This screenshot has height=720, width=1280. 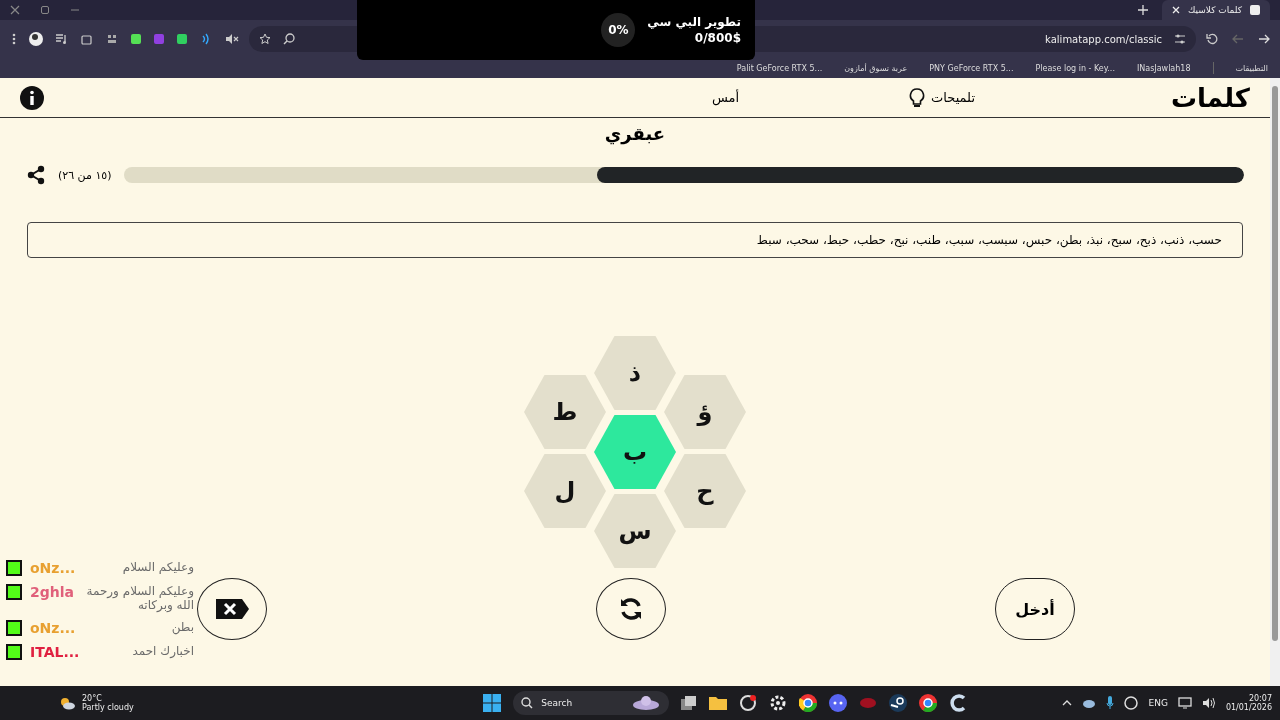 I want to click on shuffle-icon, so click(x=631, y=609).